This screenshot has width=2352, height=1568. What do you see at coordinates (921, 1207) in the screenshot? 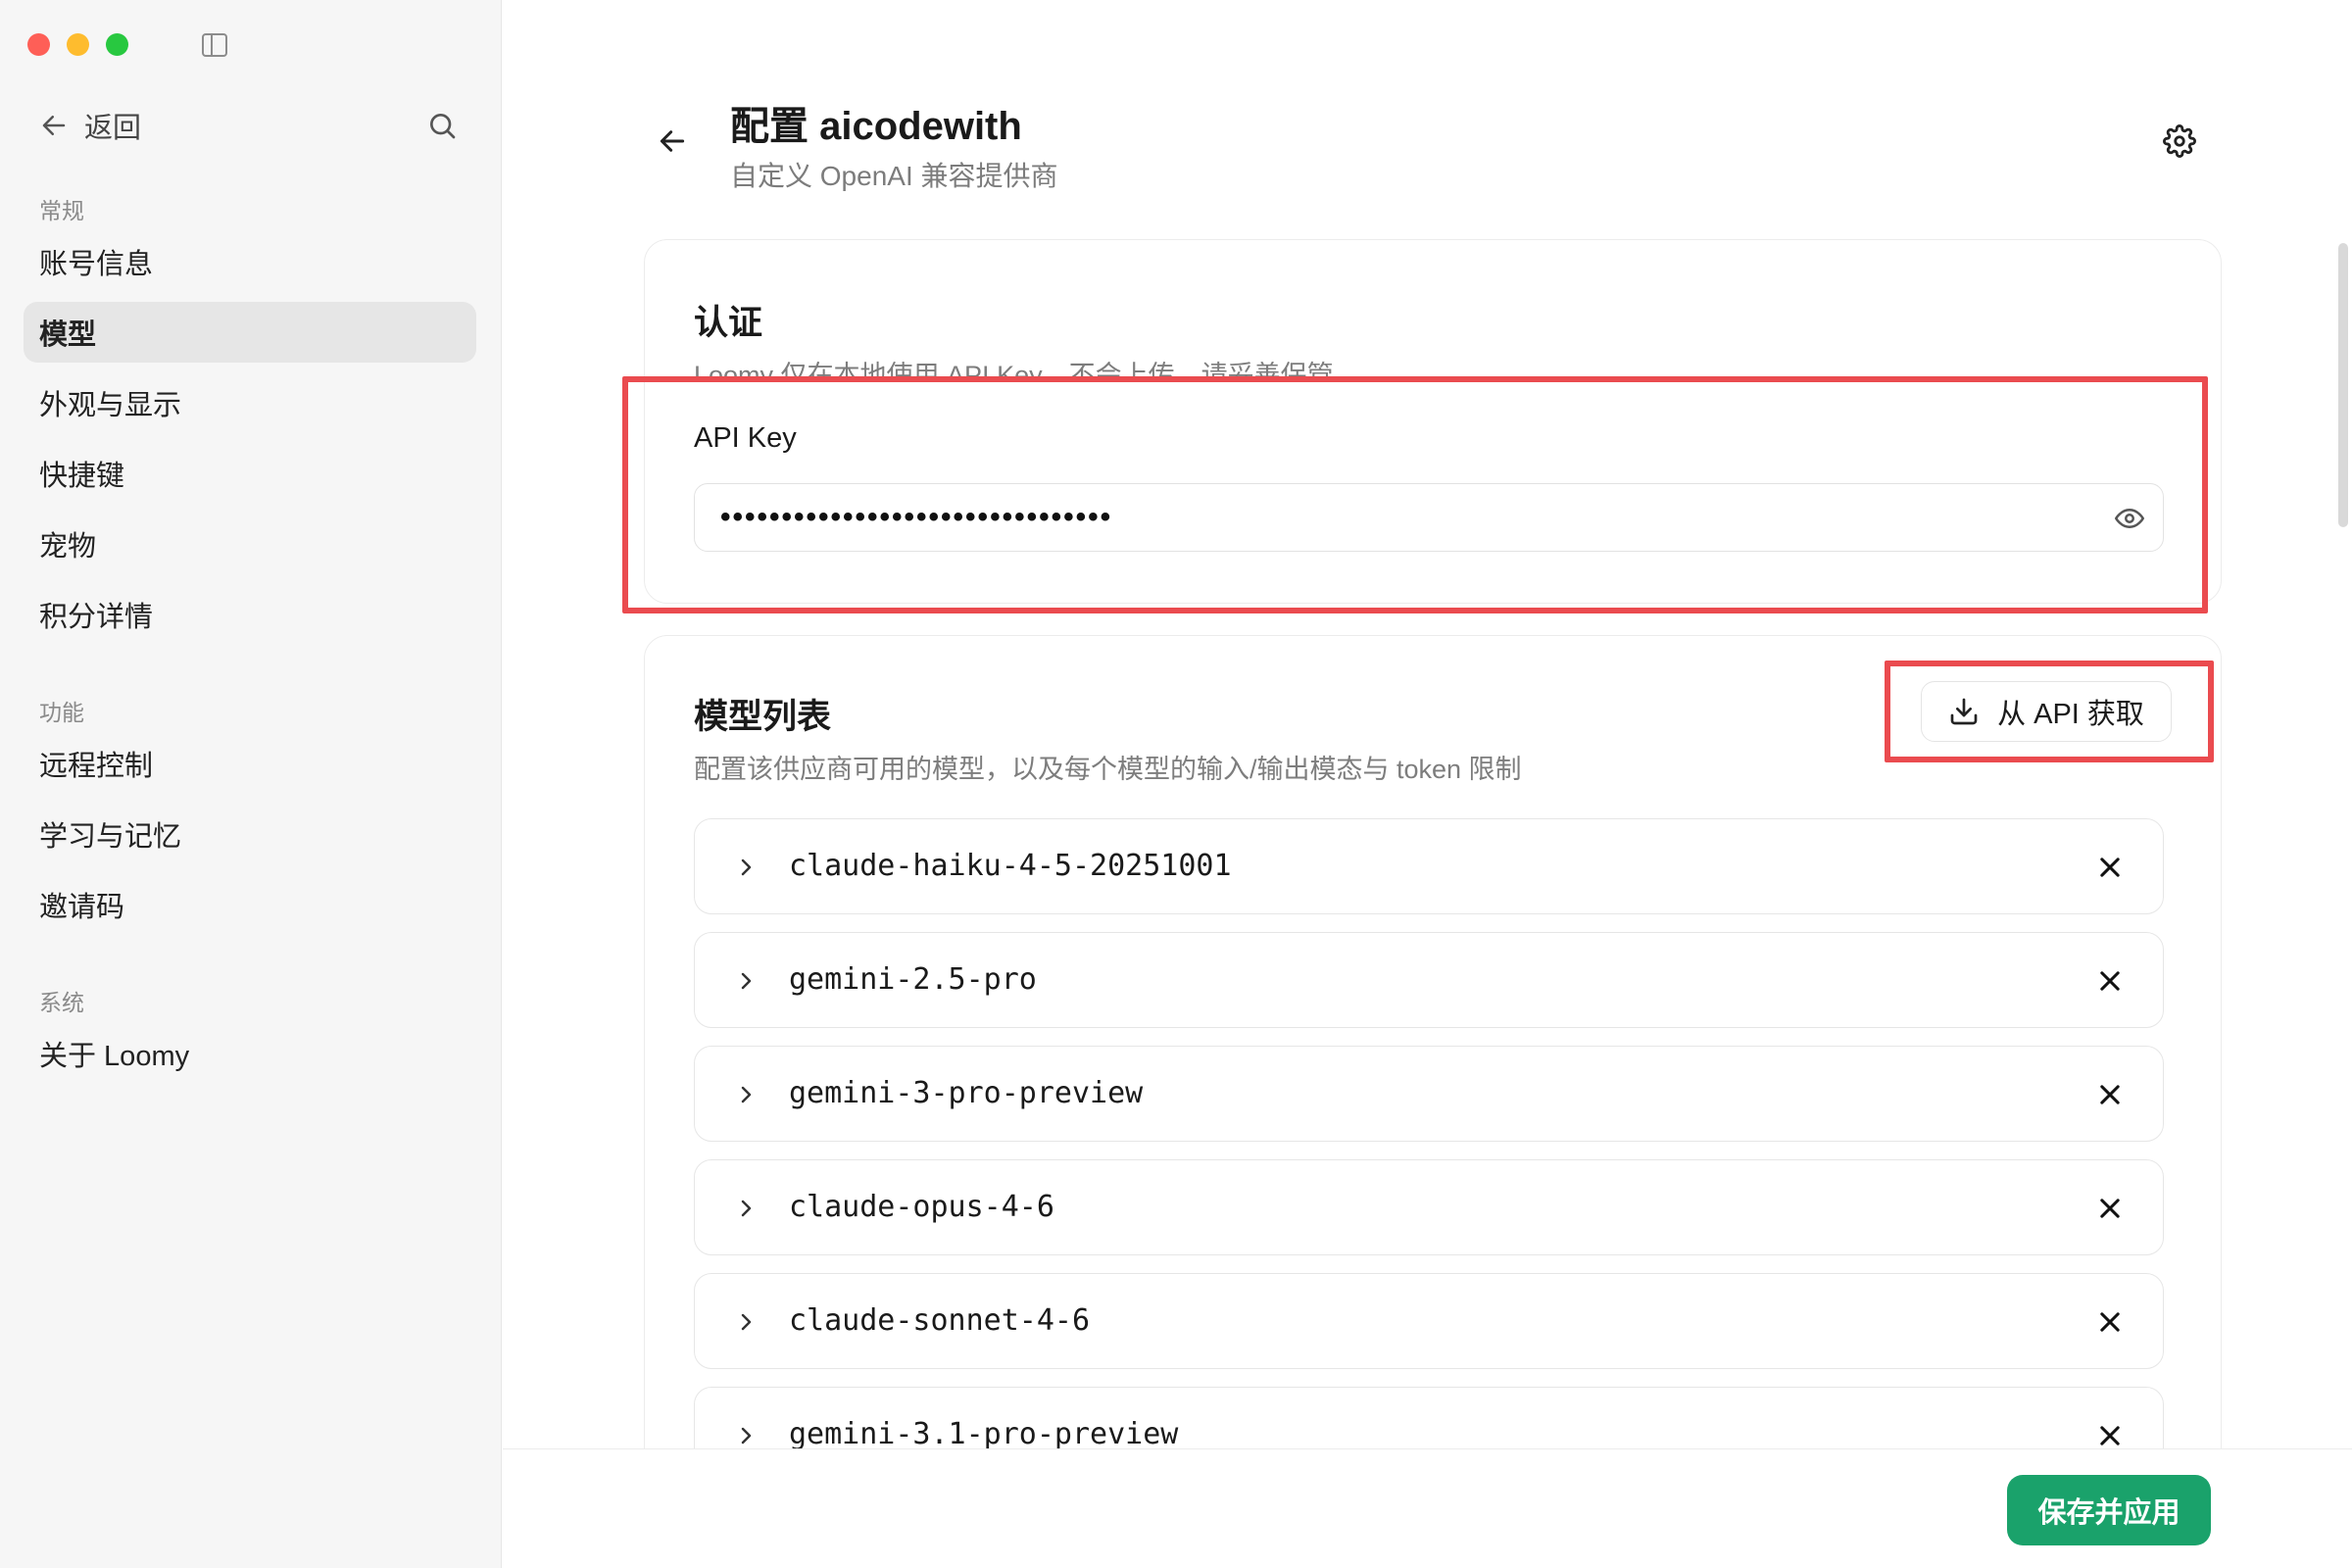
I see `model-name: claude-opus-4-6` at bounding box center [921, 1207].